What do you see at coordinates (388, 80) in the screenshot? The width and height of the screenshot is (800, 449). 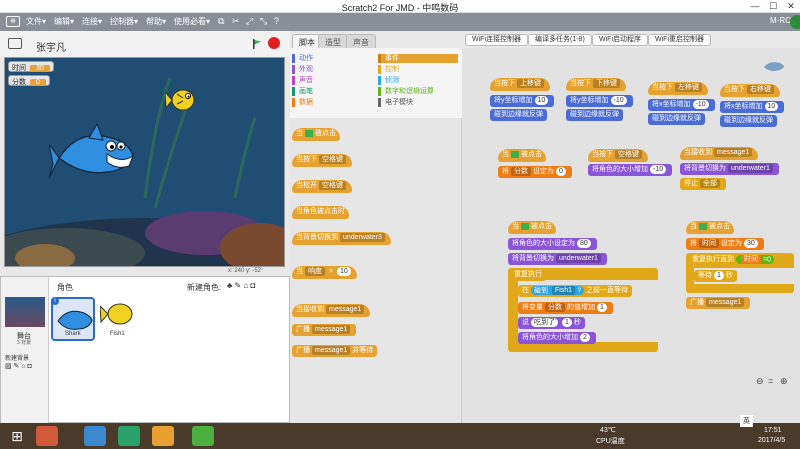 I see `category-sensing: 侦测` at bounding box center [388, 80].